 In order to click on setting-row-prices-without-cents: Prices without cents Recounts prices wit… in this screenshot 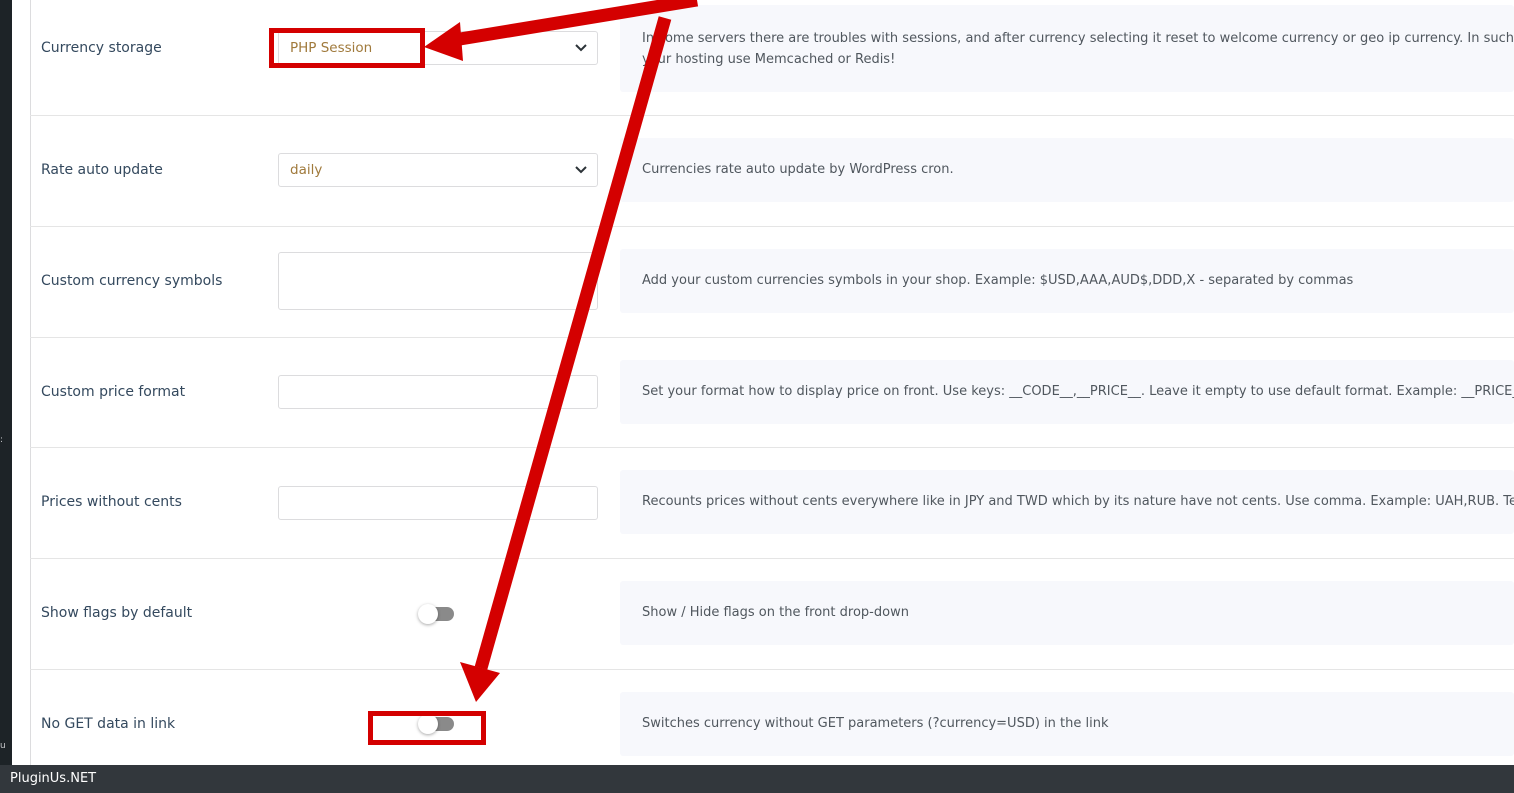, I will do `click(772, 503)`.